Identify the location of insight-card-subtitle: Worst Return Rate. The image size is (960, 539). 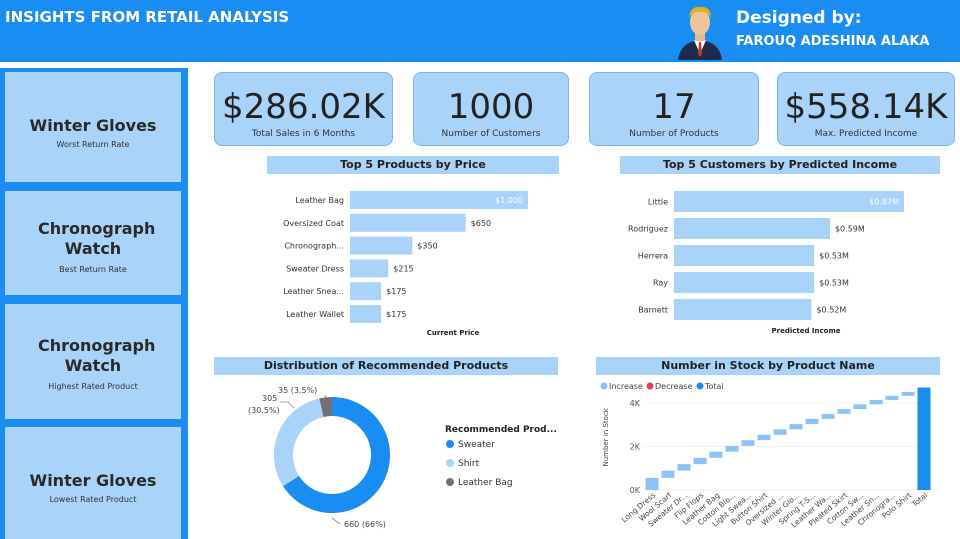
(93, 144).